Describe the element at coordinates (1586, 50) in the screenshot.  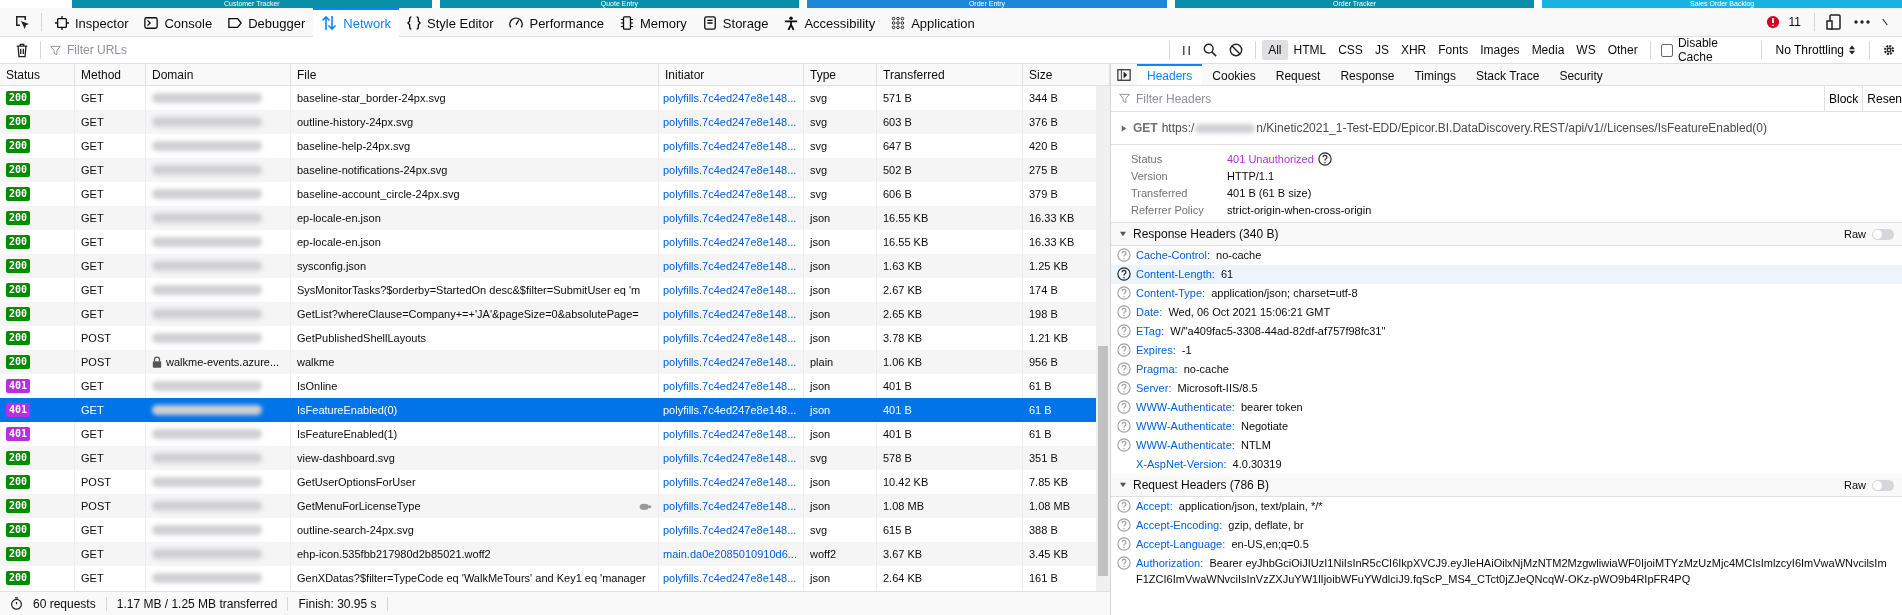
I see `type-filter-button: WS` at that location.